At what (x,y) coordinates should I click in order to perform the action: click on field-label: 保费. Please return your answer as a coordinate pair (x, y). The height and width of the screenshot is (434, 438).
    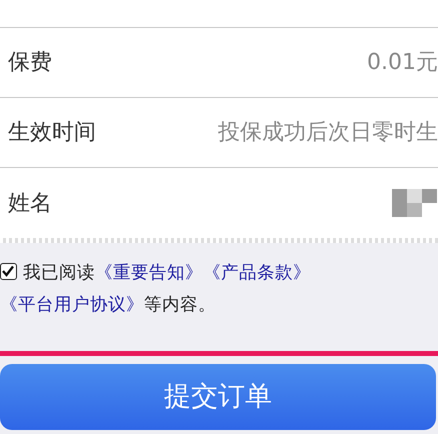
    Looking at the image, I should click on (30, 63).